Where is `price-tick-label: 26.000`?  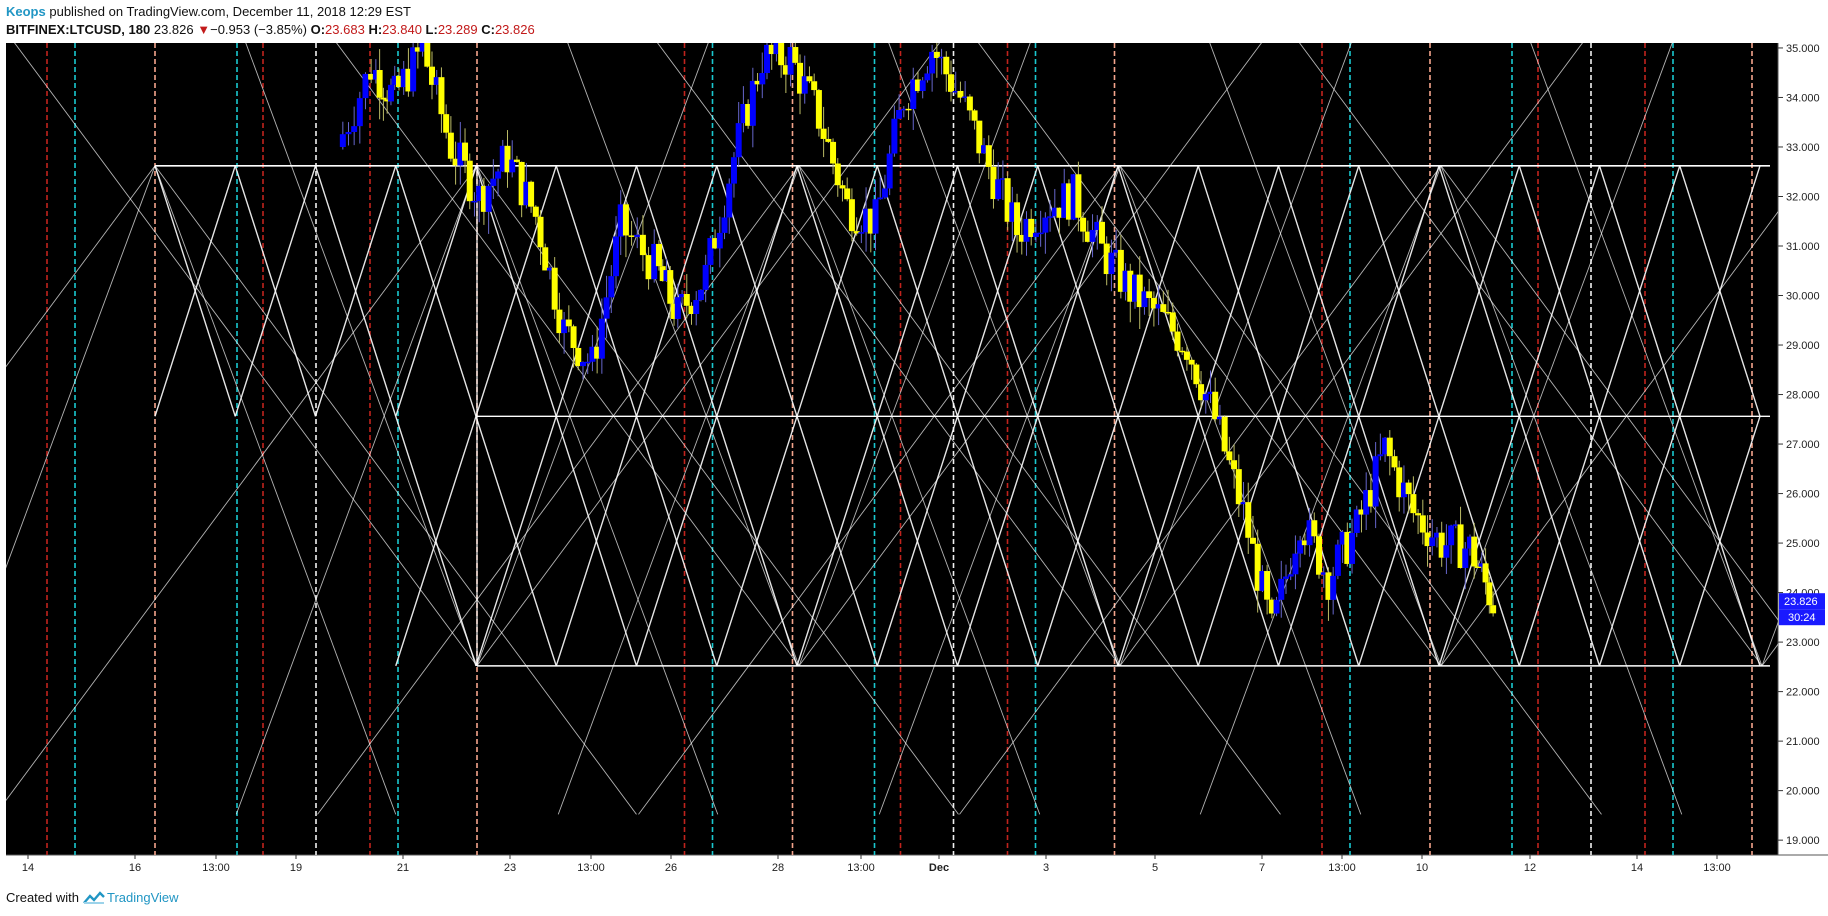
price-tick-label: 26.000 is located at coordinates (1803, 495).